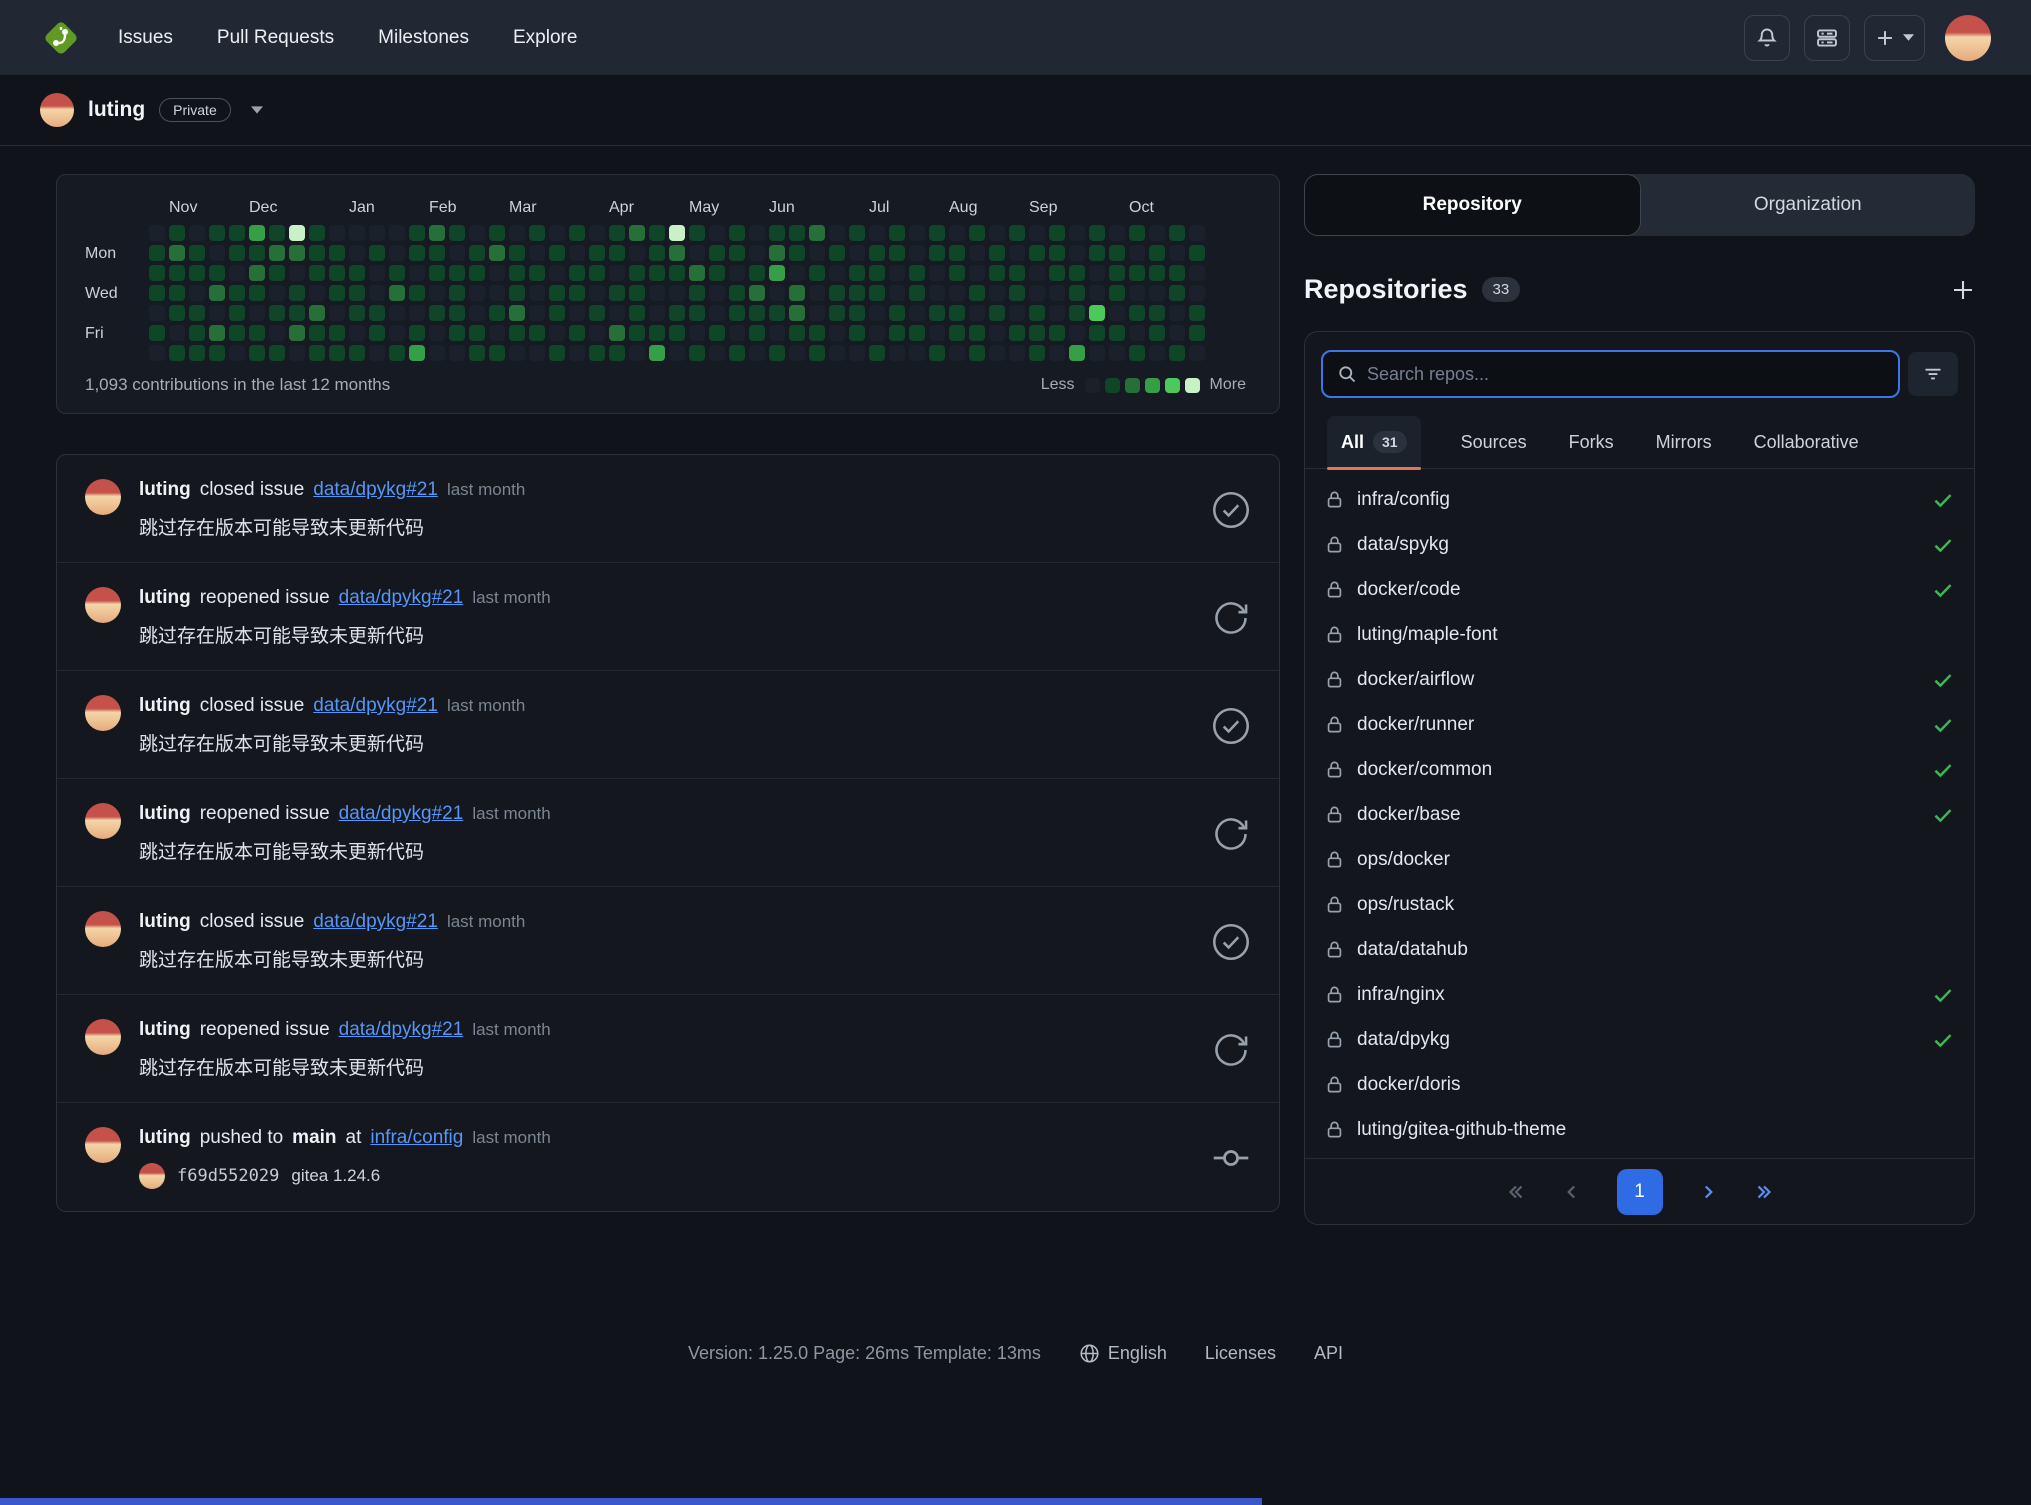 This screenshot has height=1505, width=2031. I want to click on repo-row: data/dpykg, so click(1639, 1039).